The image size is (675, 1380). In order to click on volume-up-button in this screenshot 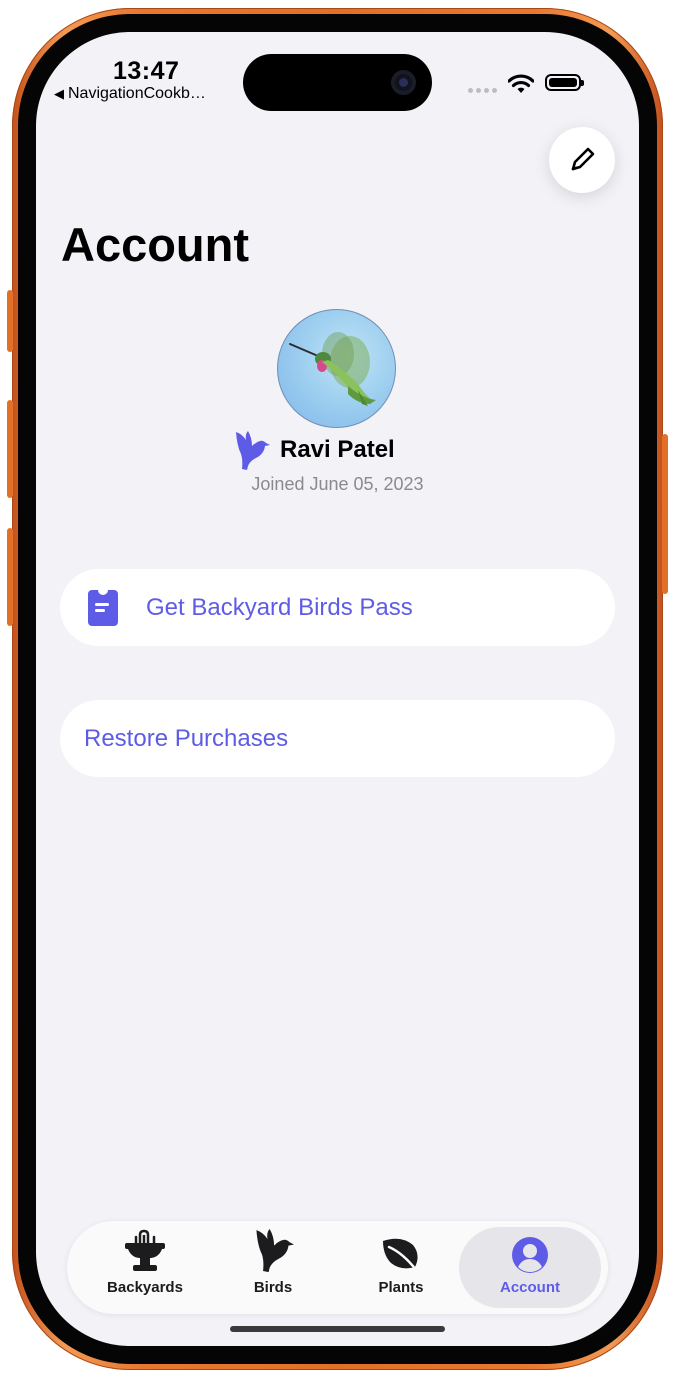, I will do `click(10, 449)`.